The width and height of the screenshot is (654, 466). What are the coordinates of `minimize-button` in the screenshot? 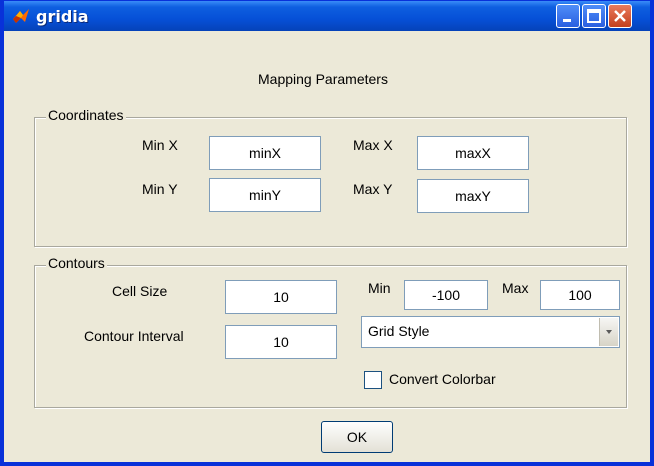 It's located at (568, 16).